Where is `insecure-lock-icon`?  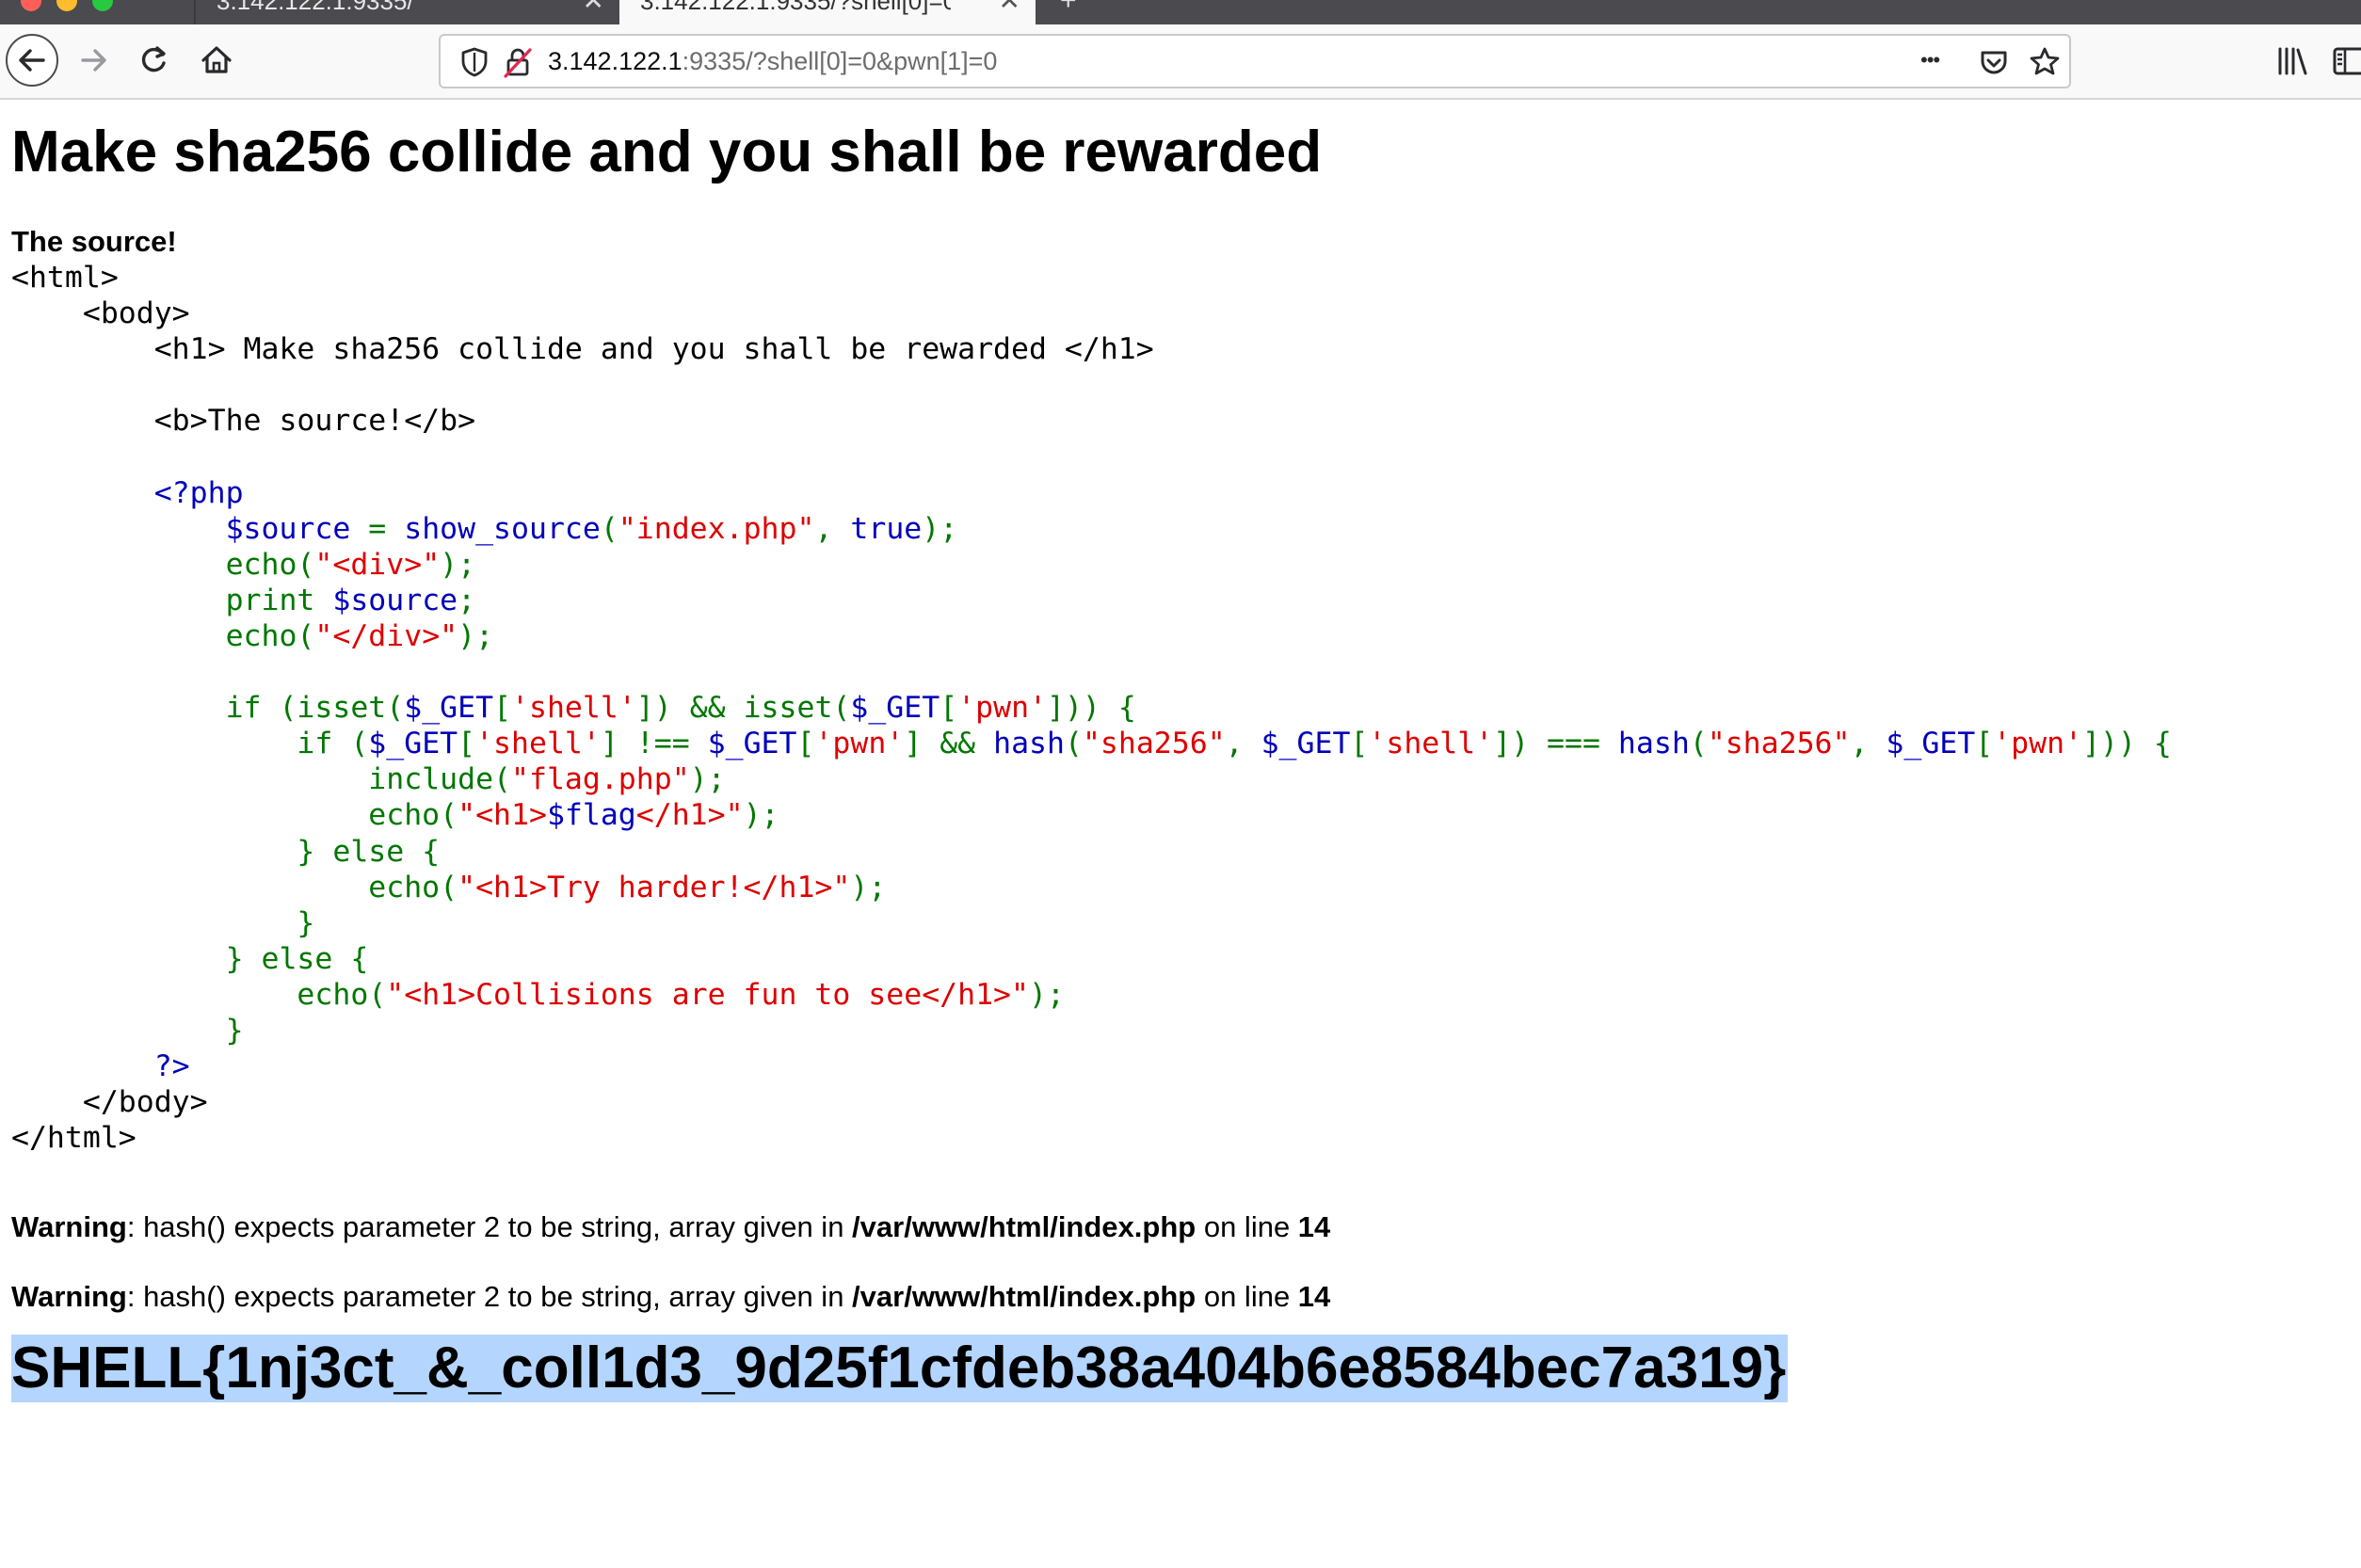
insecure-lock-icon is located at coordinates (518, 62).